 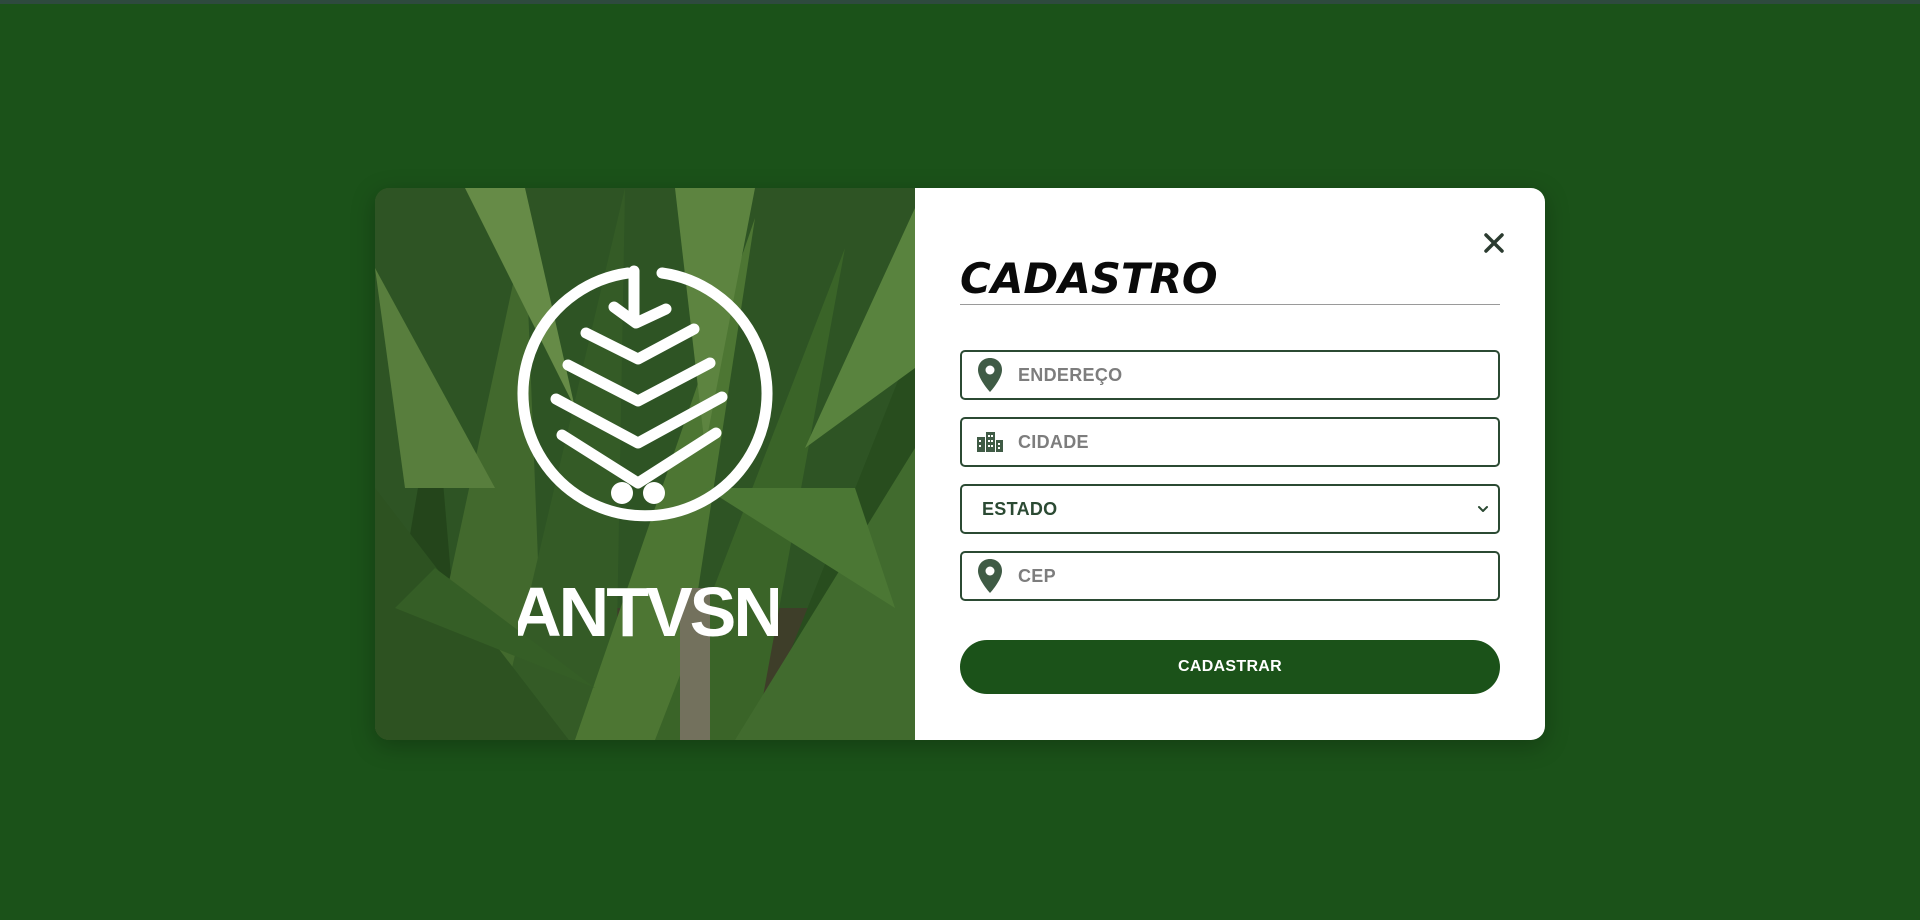 What do you see at coordinates (960, 2) in the screenshot?
I see `browser-top-strip` at bounding box center [960, 2].